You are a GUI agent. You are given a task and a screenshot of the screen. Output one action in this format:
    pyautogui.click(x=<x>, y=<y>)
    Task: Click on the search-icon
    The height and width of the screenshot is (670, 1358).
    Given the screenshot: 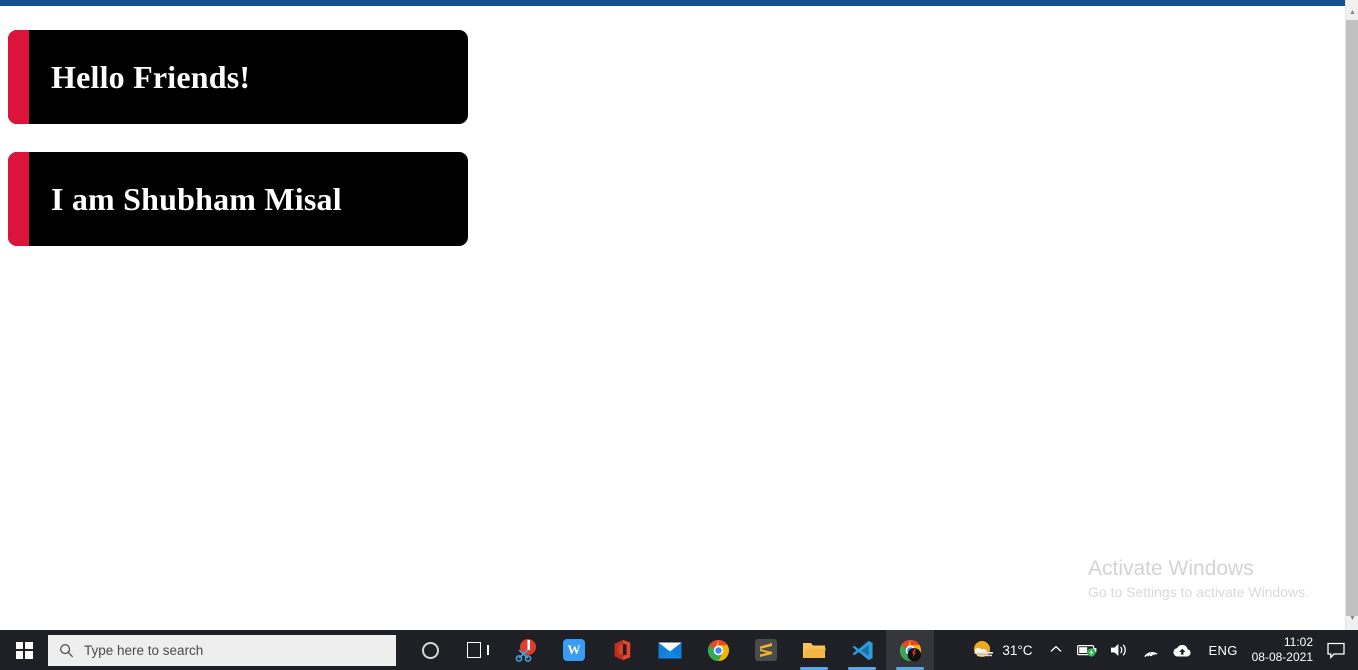 What is the action you would take?
    pyautogui.click(x=66, y=650)
    